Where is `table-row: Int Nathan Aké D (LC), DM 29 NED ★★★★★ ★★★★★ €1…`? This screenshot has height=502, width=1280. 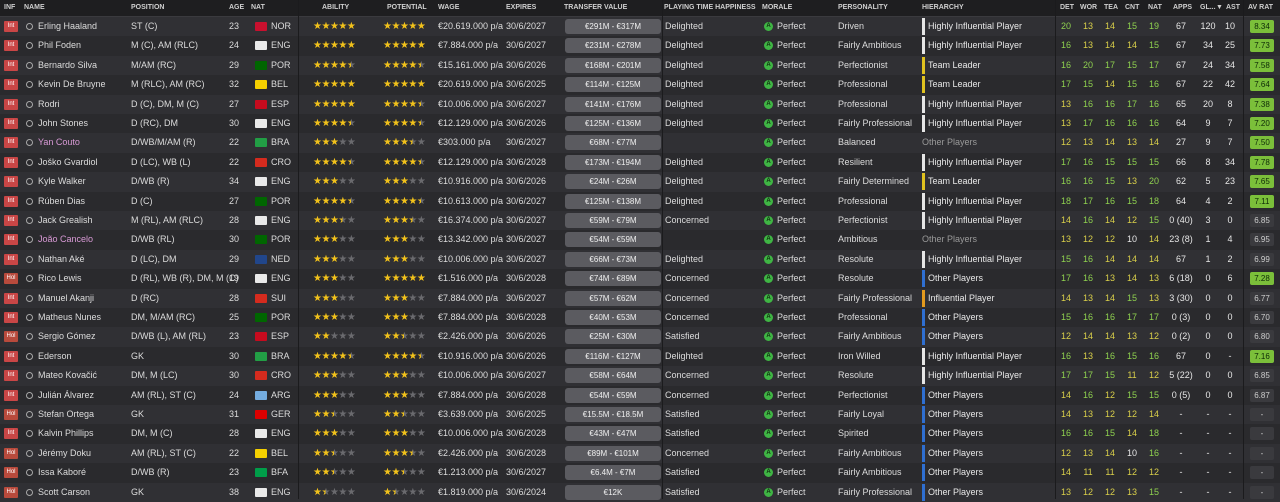
table-row: Int Nathan Aké D (LC), DM 29 NED ★★★★★ ★★★★★ €1… is located at coordinates (640, 259).